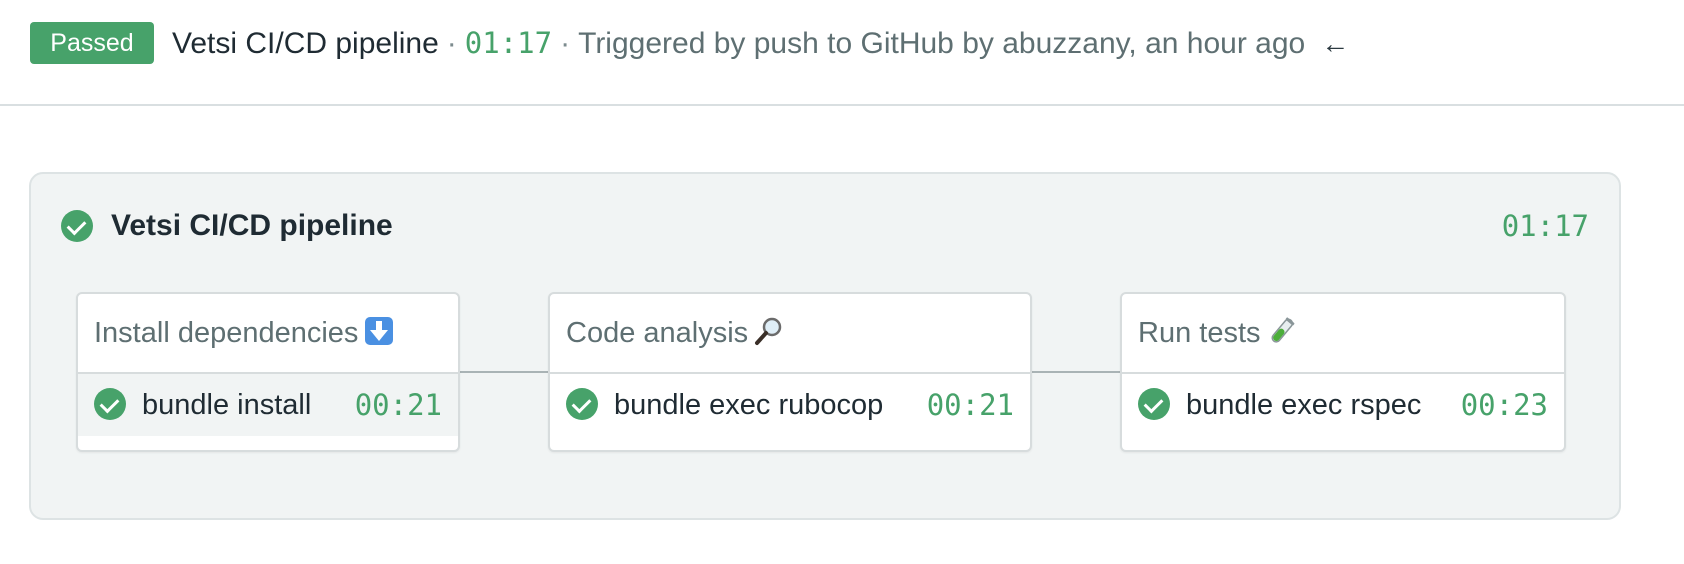  I want to click on block-name: Run tests, so click(1199, 333).